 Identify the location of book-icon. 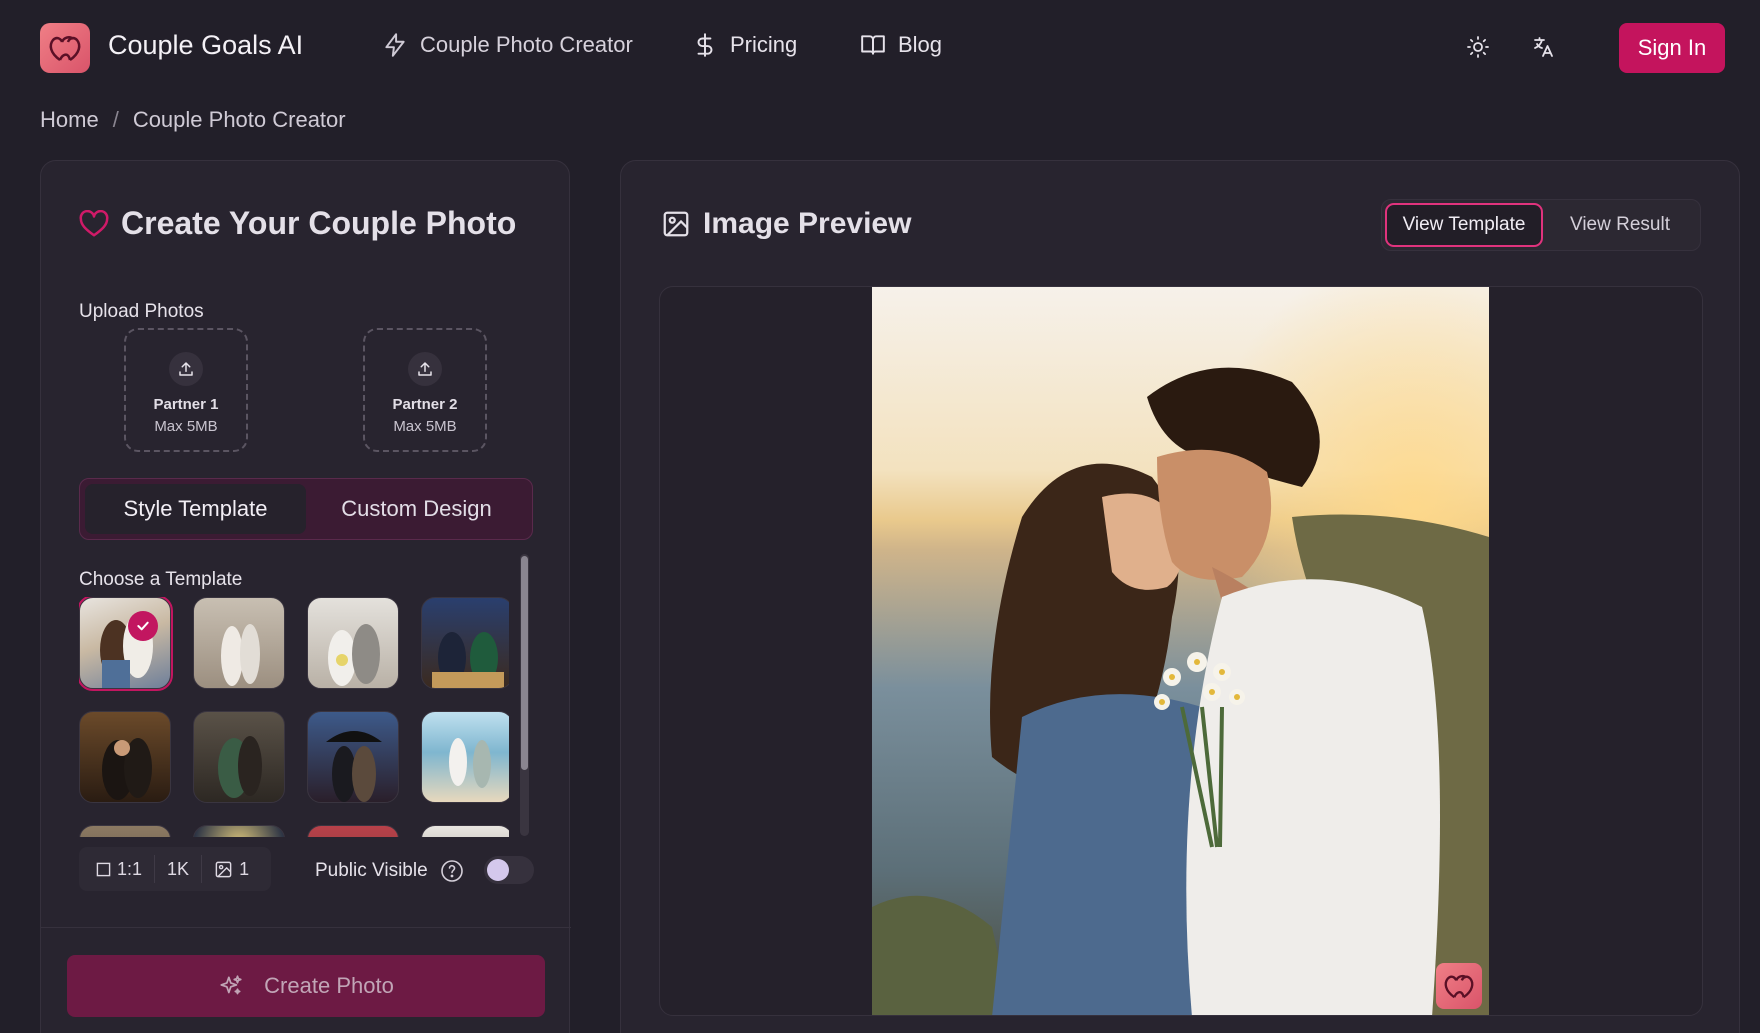
(873, 45).